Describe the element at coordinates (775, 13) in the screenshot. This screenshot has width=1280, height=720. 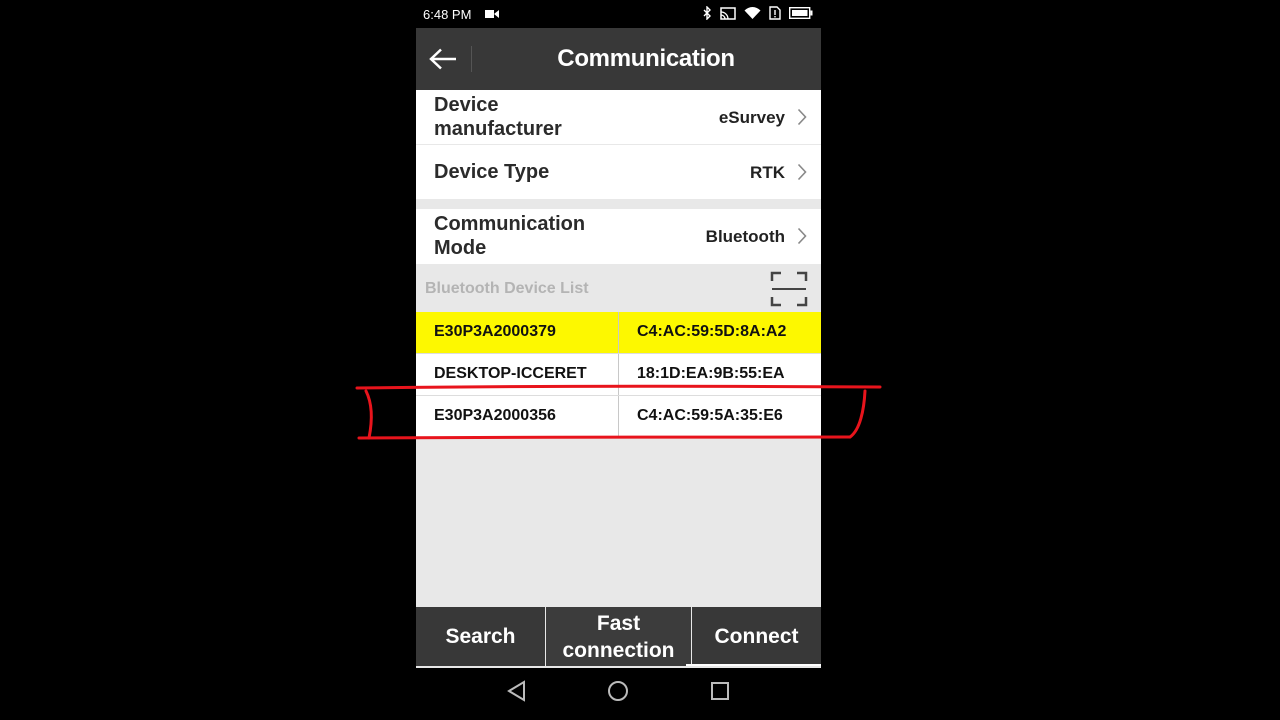
I see `sim-alert-icon` at that location.